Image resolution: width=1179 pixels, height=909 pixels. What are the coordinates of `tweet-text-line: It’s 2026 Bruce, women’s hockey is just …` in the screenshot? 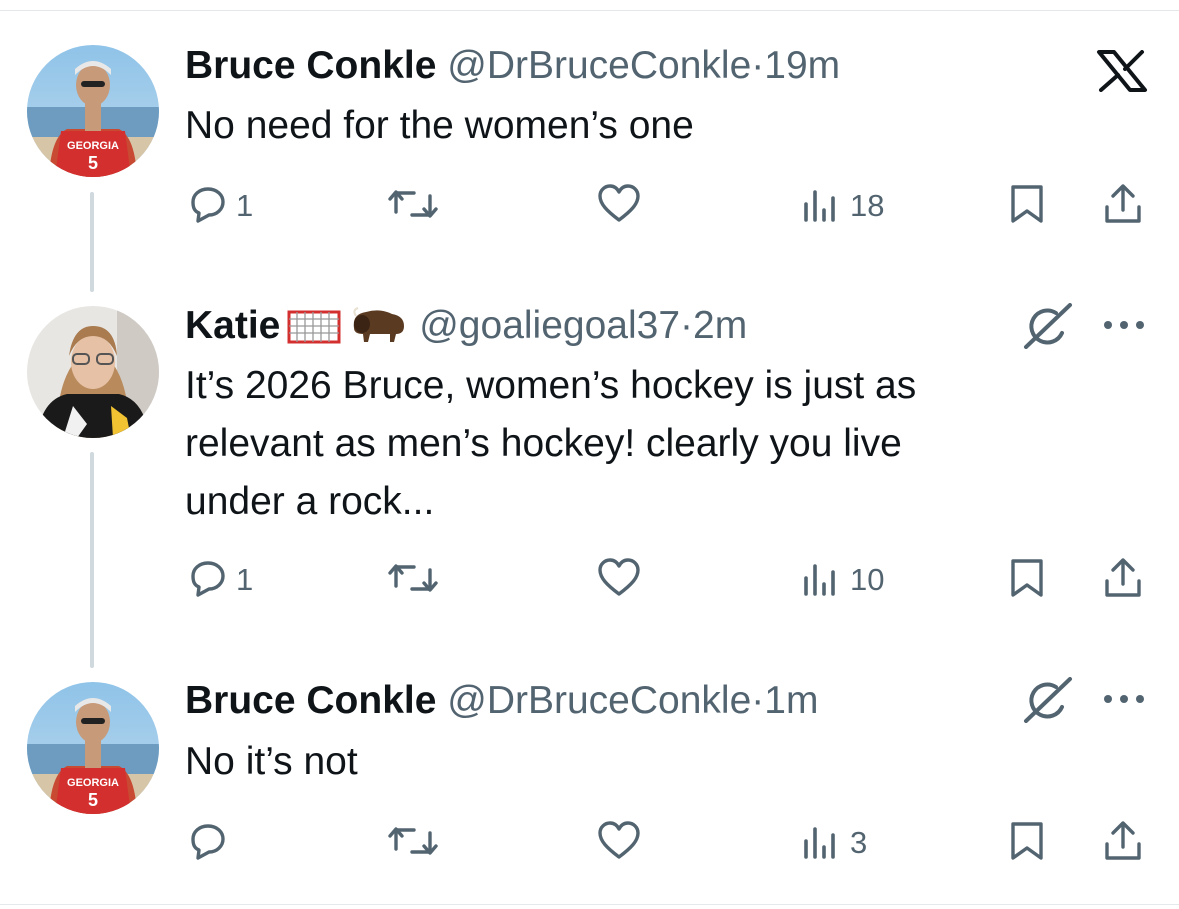 It's located at (551, 385).